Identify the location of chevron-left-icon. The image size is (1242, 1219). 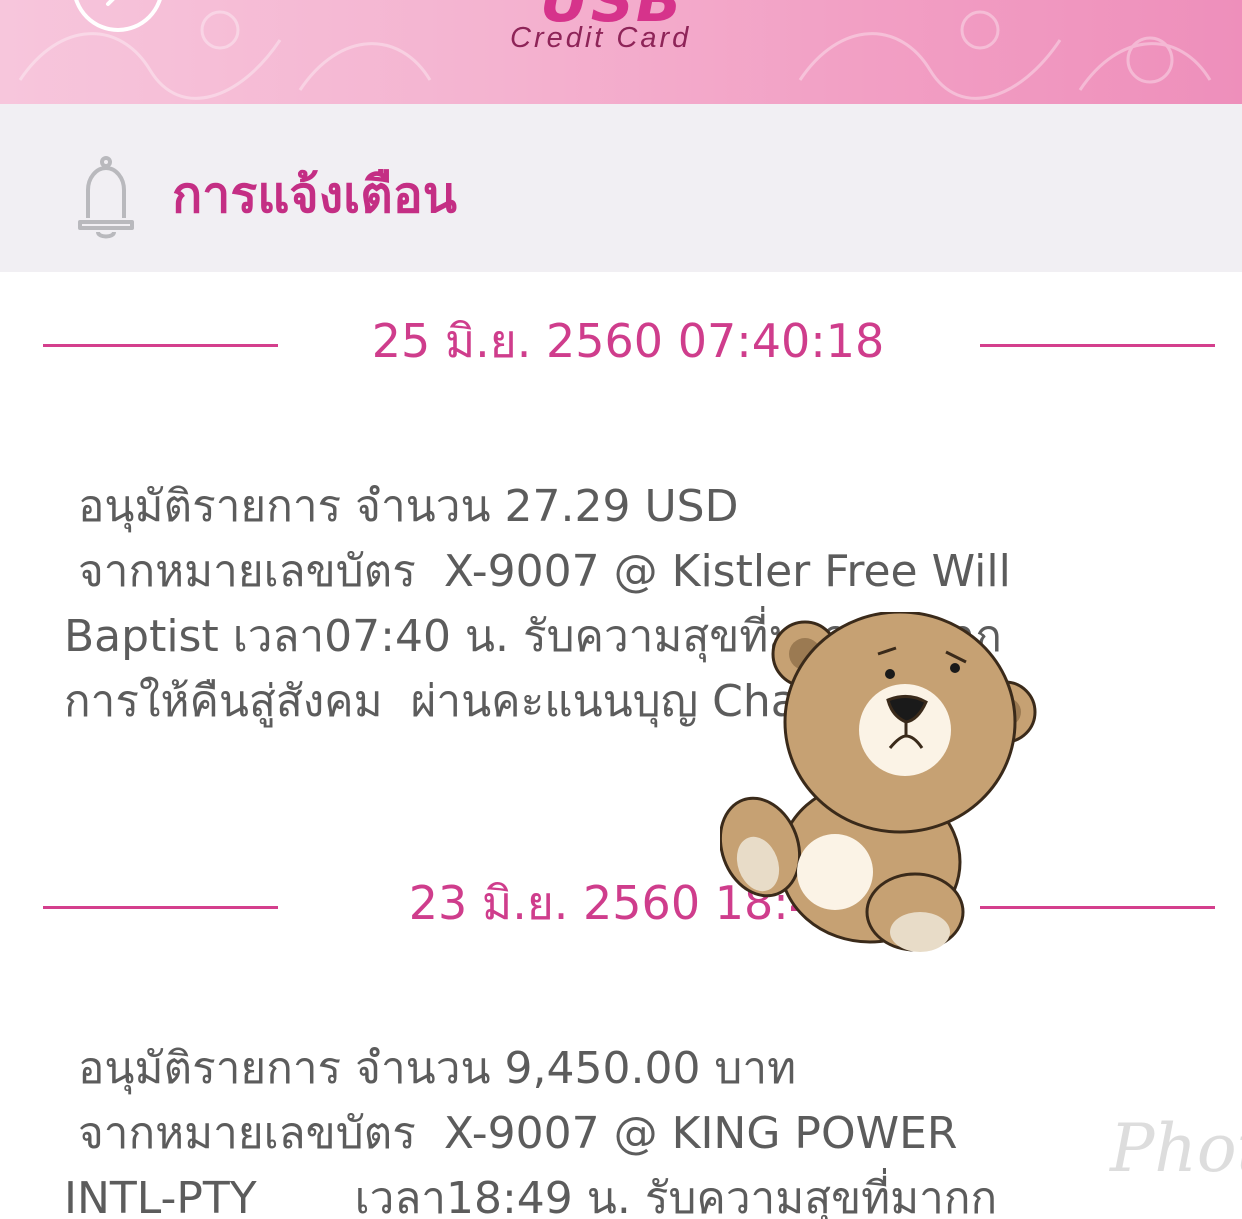
(110, 3).